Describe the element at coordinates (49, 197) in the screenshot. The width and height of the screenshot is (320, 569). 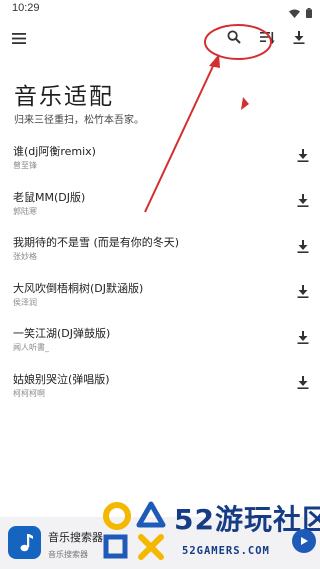
I see `song-title: 老鼠MM(DJ版)` at that location.